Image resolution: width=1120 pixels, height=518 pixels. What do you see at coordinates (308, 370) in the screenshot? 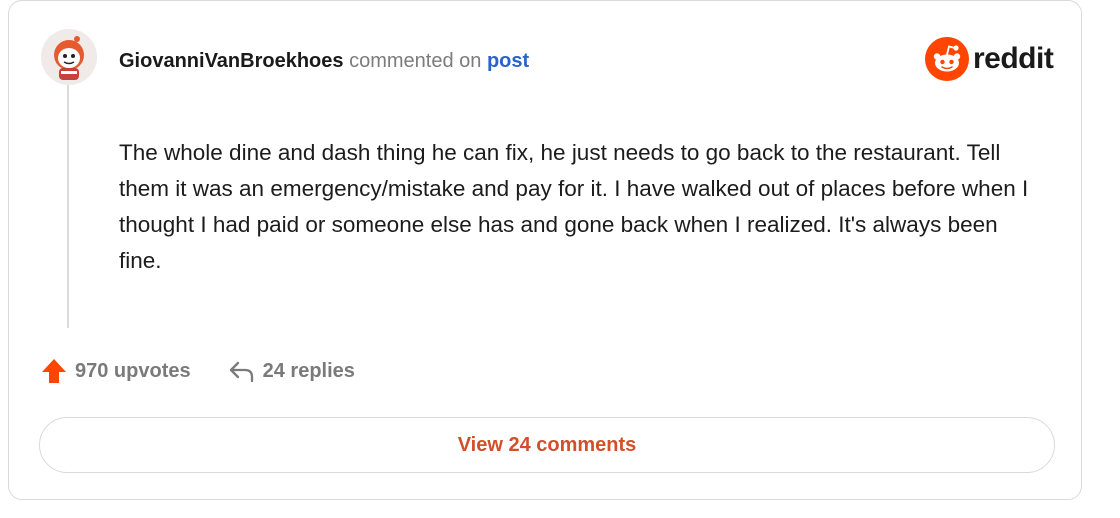
I see `reply-count: 24 replies` at bounding box center [308, 370].